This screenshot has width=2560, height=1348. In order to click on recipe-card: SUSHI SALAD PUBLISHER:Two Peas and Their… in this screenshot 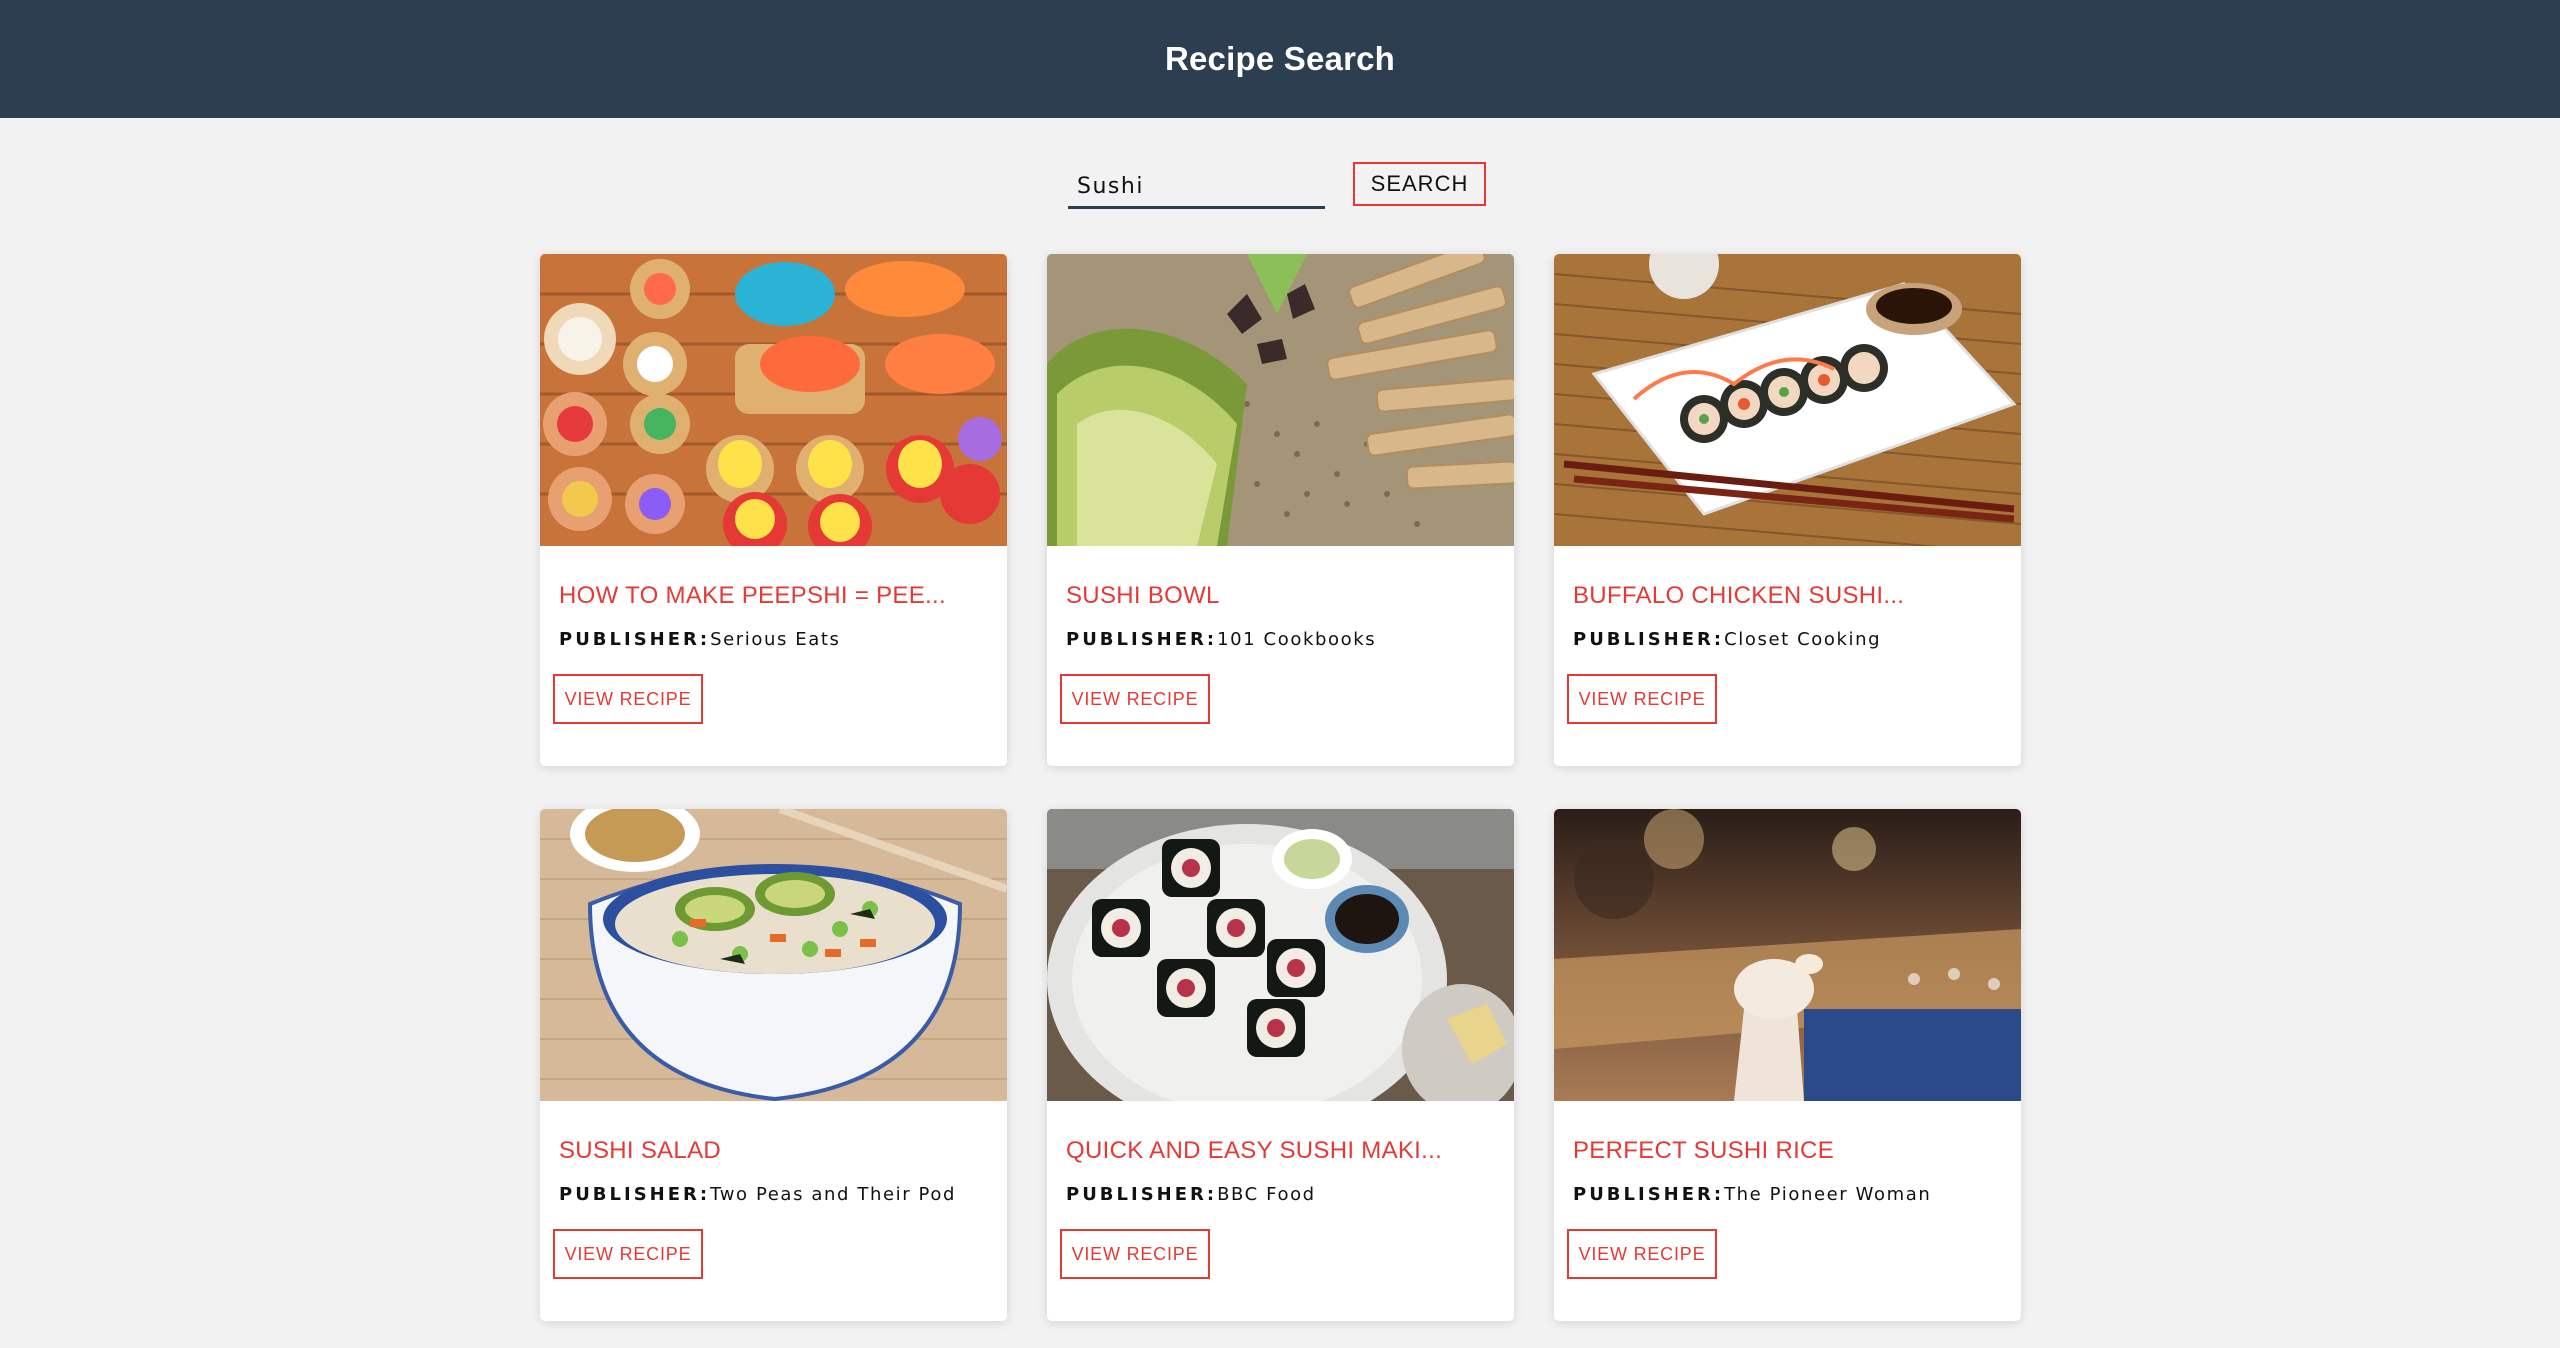, I will do `click(773, 1065)`.